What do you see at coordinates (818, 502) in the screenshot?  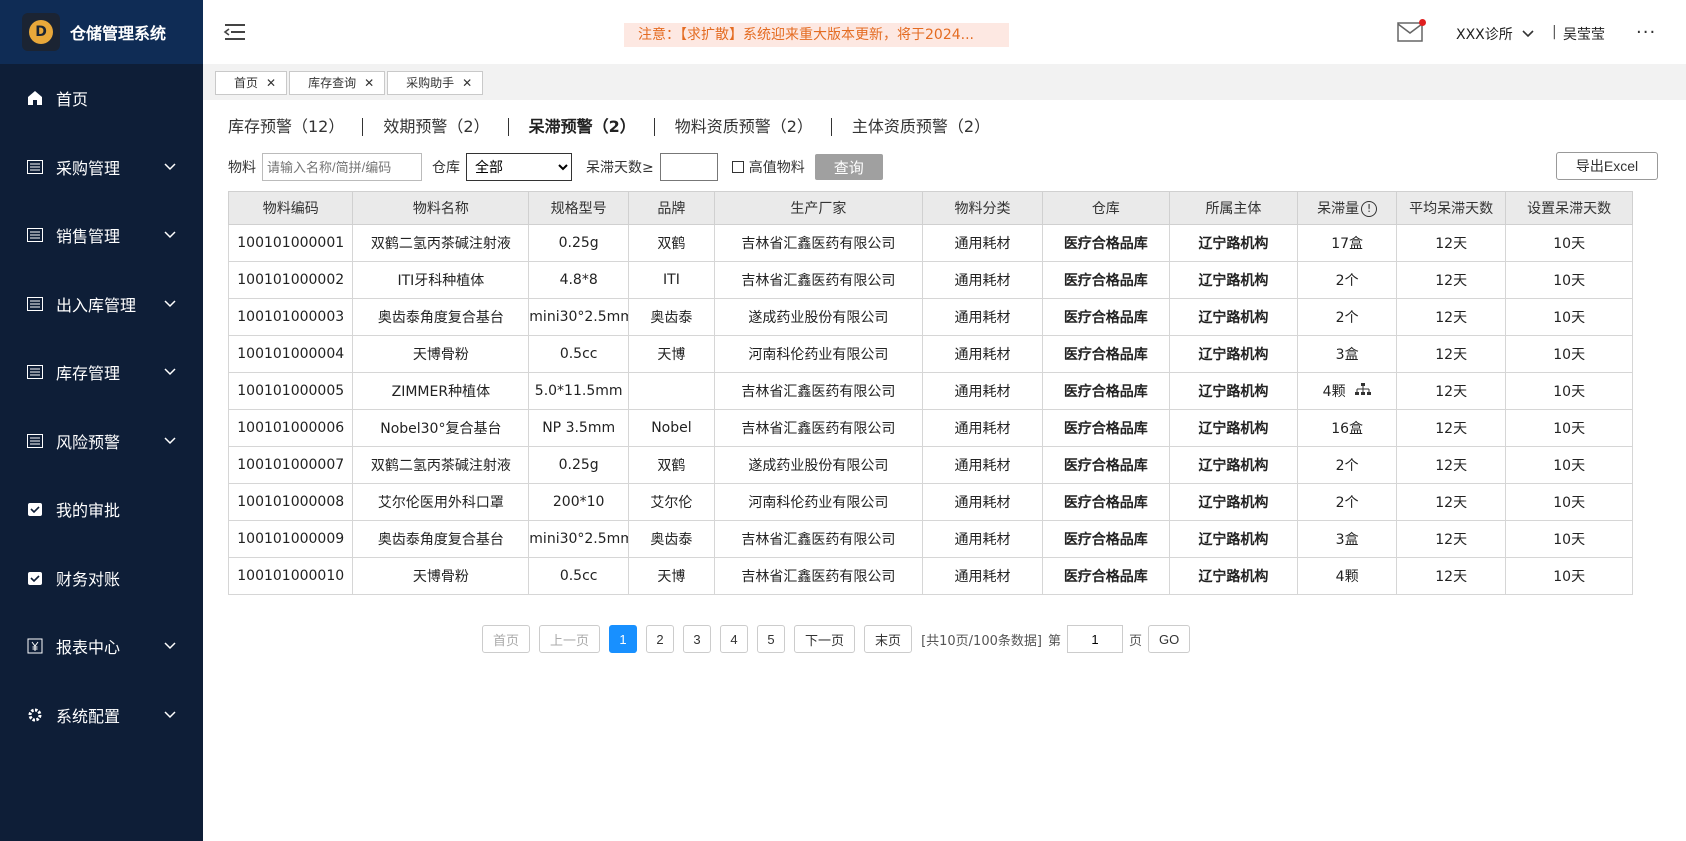 I see `table-cell: 河南科伦药业有限公司` at bounding box center [818, 502].